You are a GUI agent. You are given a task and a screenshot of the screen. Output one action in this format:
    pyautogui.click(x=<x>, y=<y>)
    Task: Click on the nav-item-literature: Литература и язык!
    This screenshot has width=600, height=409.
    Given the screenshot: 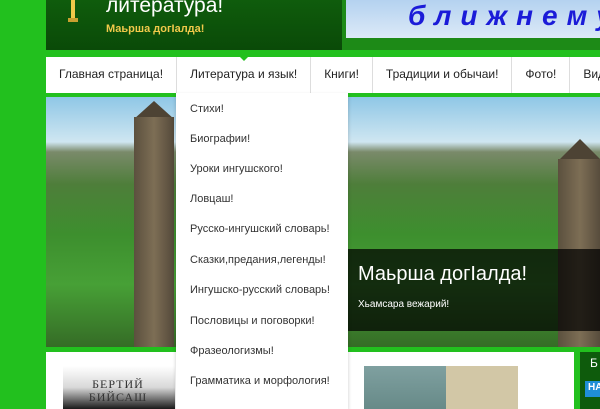 What is the action you would take?
    pyautogui.click(x=244, y=75)
    